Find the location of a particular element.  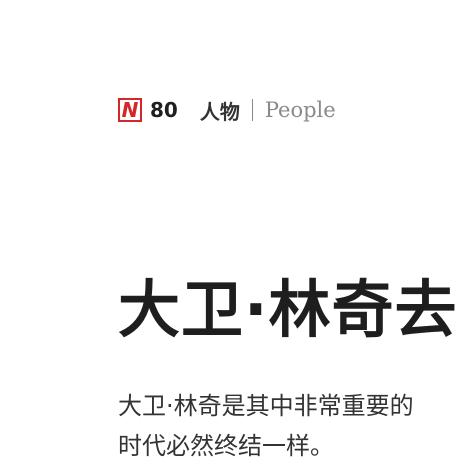

page-number: 80 is located at coordinates (164, 110).